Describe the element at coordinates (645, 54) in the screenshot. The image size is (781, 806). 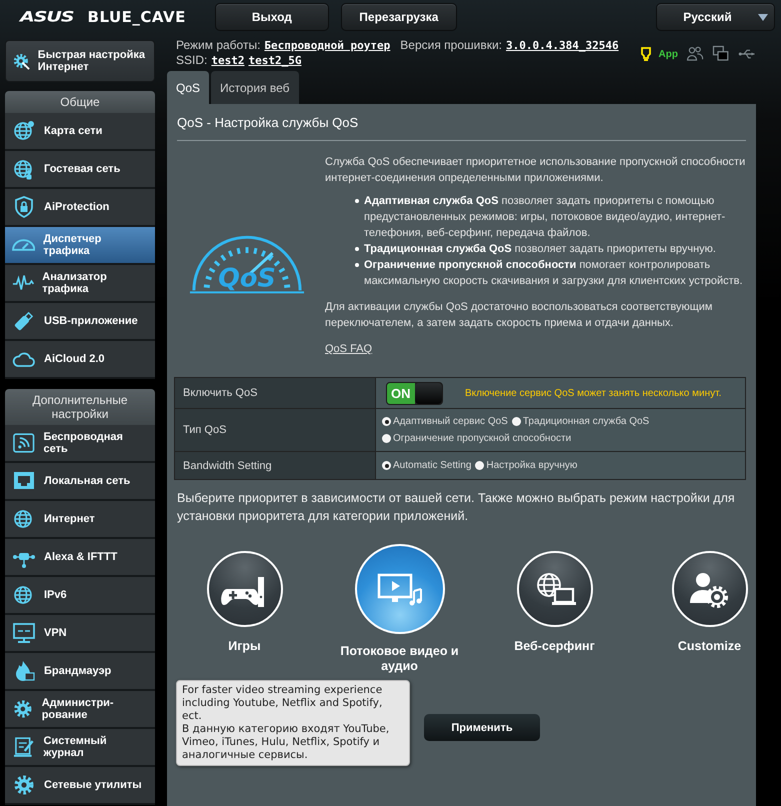
I see `lightbulb-icon` at that location.